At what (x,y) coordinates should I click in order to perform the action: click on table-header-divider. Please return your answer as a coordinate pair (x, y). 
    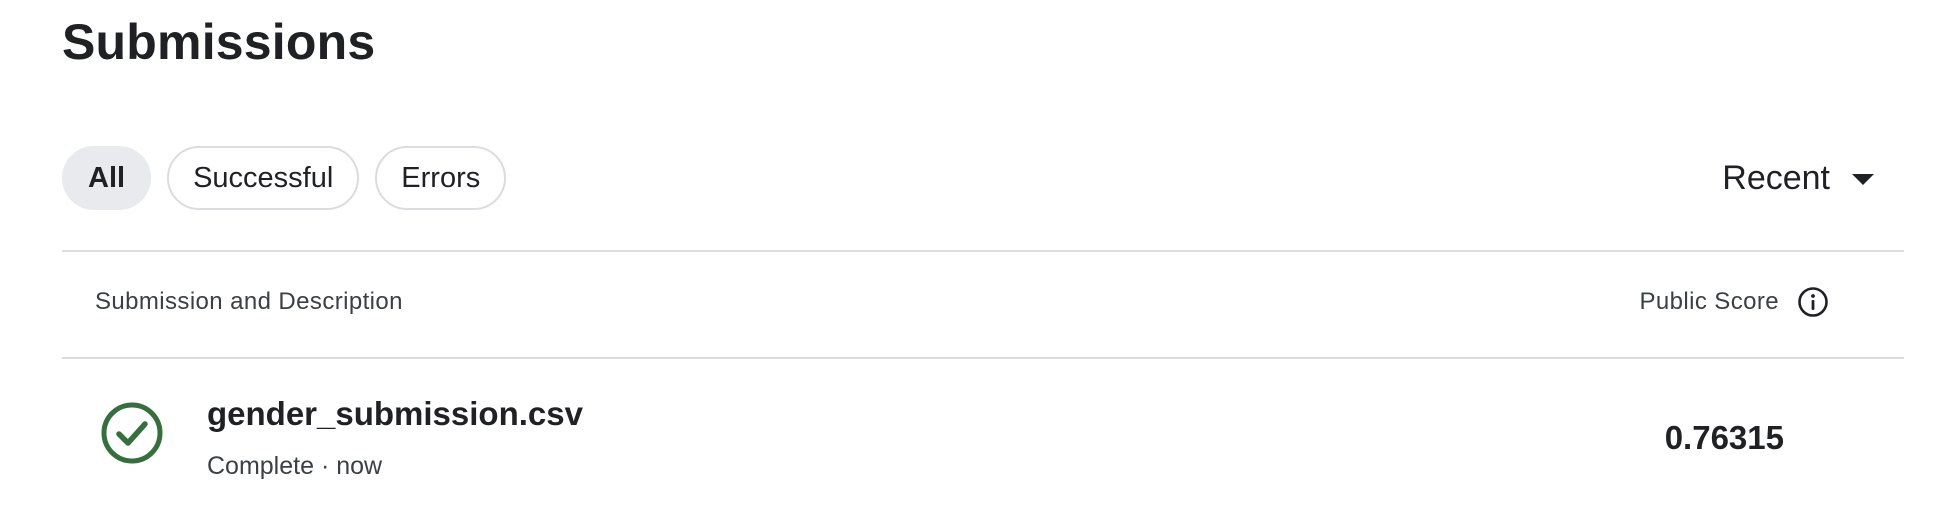
    Looking at the image, I should click on (983, 251).